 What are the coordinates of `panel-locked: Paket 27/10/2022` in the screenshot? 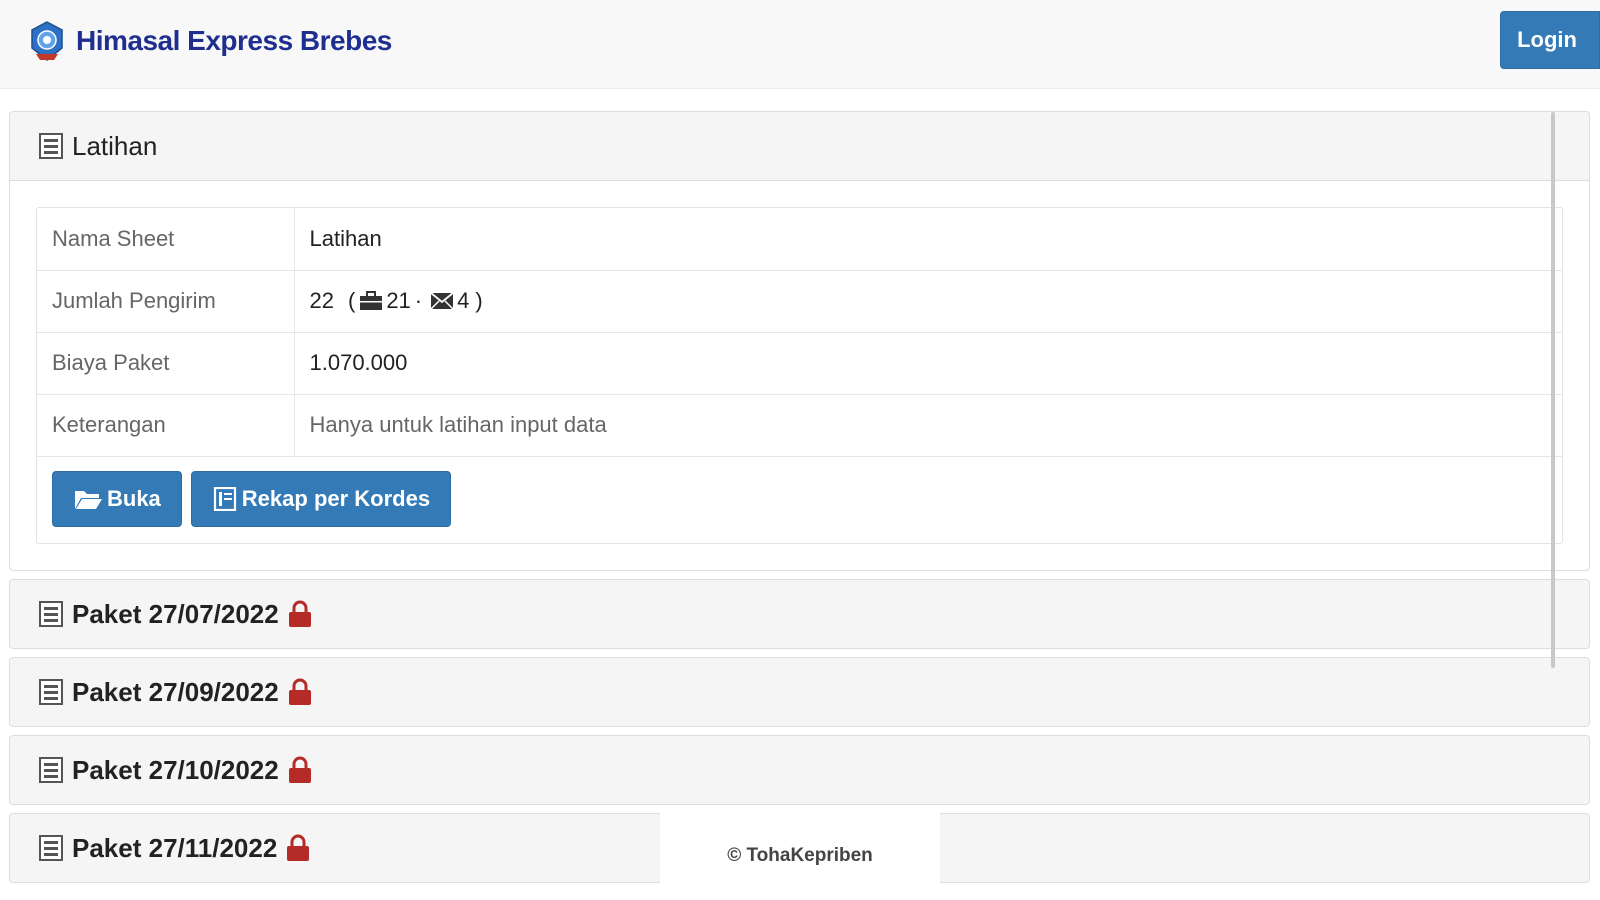 It's located at (799, 770).